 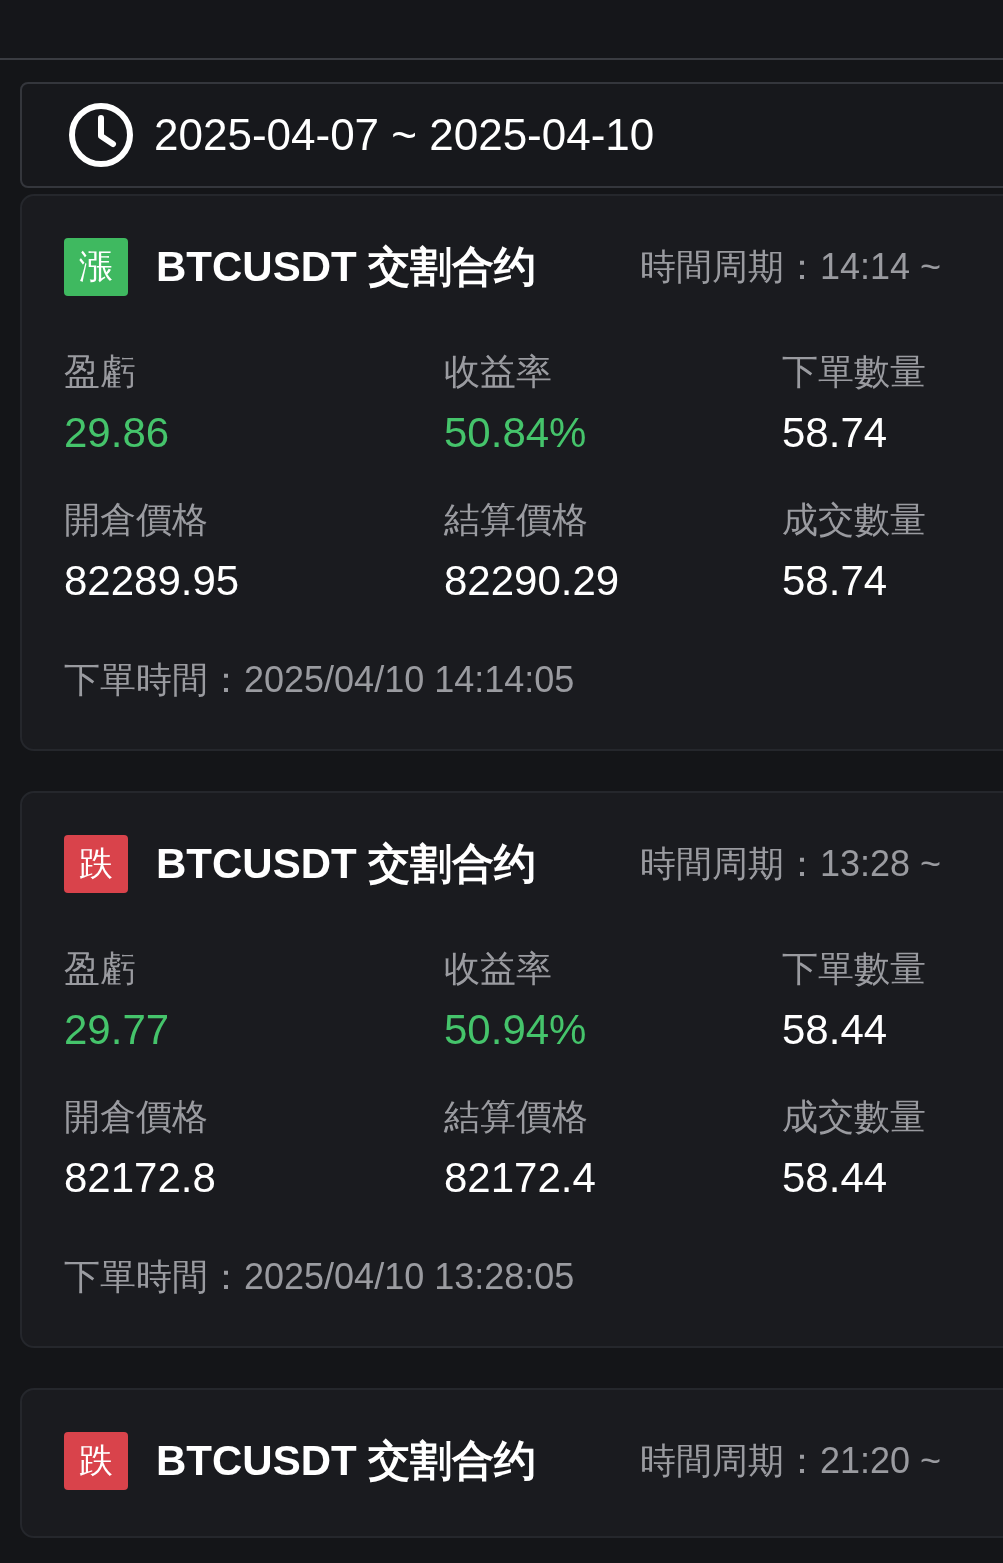 What do you see at coordinates (117, 433) in the screenshot?
I see `metric-value: 29.86` at bounding box center [117, 433].